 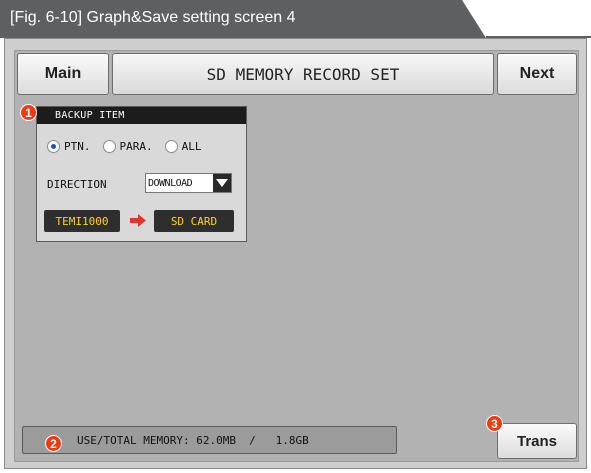 What do you see at coordinates (194, 221) in the screenshot?
I see `destination-chip: SD CARD` at bounding box center [194, 221].